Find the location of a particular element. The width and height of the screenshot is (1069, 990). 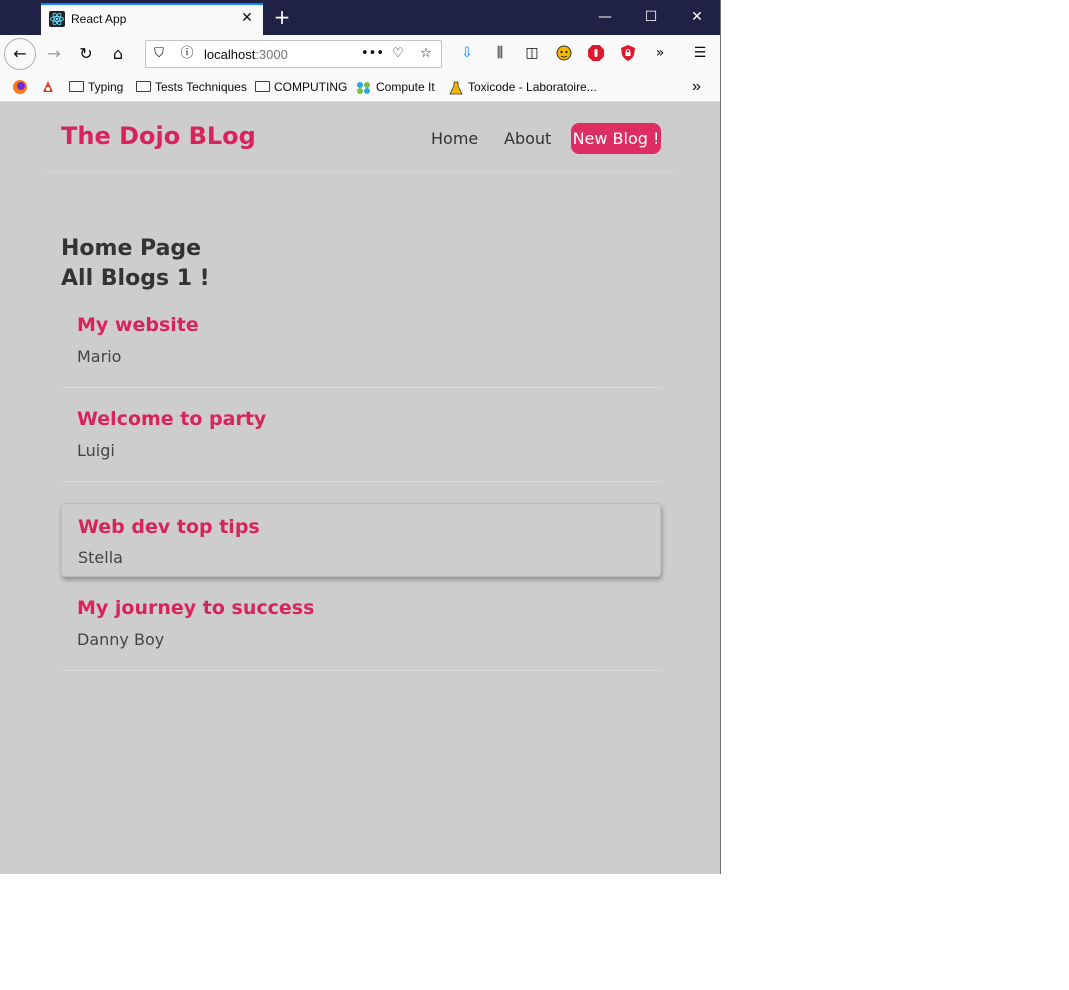

url-bar: ⛉ ⓘ localhost:3000 ••• ♡ ☆ is located at coordinates (293, 54).